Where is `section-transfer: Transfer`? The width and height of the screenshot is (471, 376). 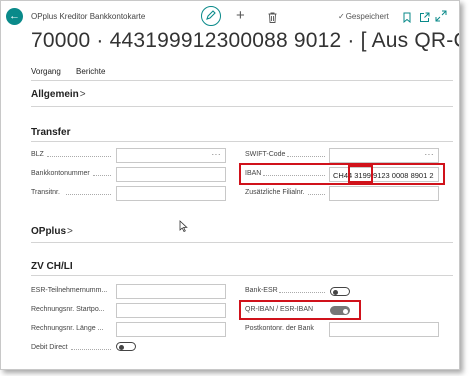 section-transfer: Transfer is located at coordinates (50, 132).